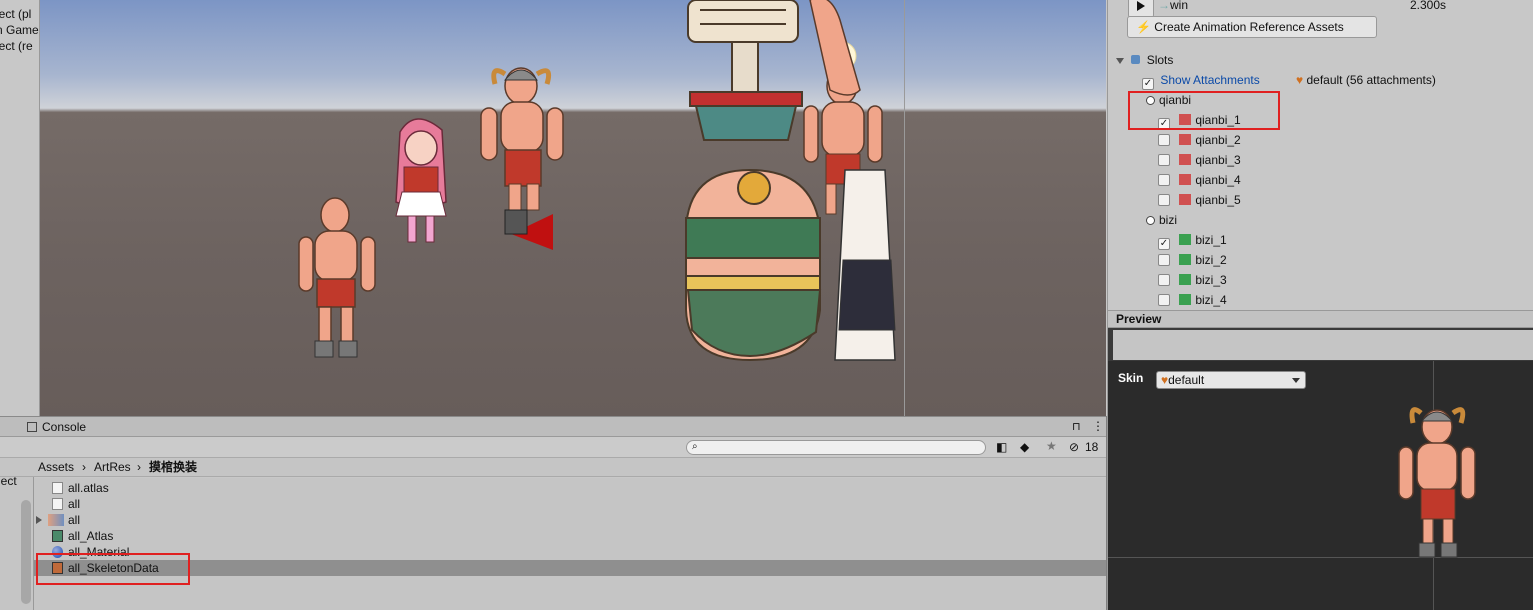 This screenshot has width=1533, height=610. What do you see at coordinates (1144, 60) in the screenshot?
I see `slots-foldout: Slots` at bounding box center [1144, 60].